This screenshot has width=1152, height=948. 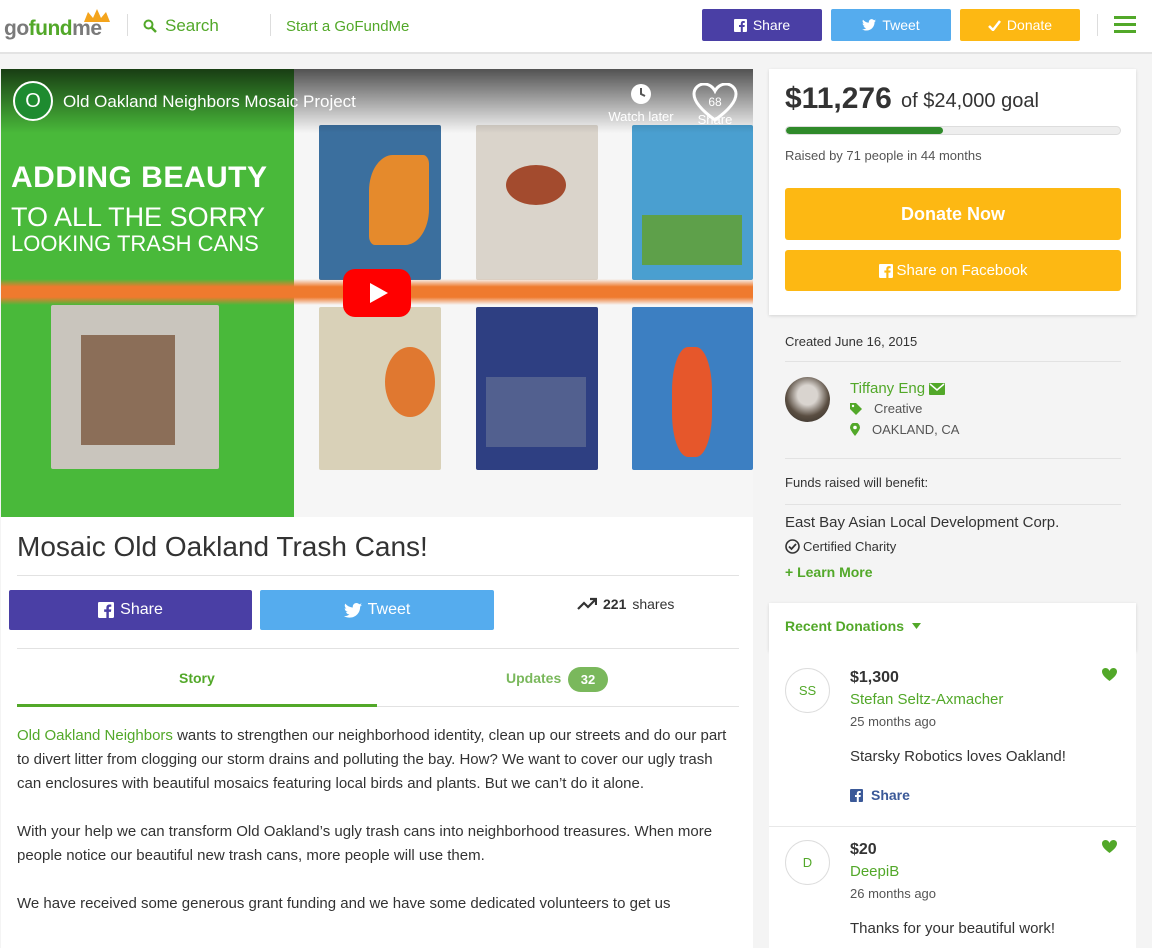 I want to click on progress-bar, so click(x=953, y=130).